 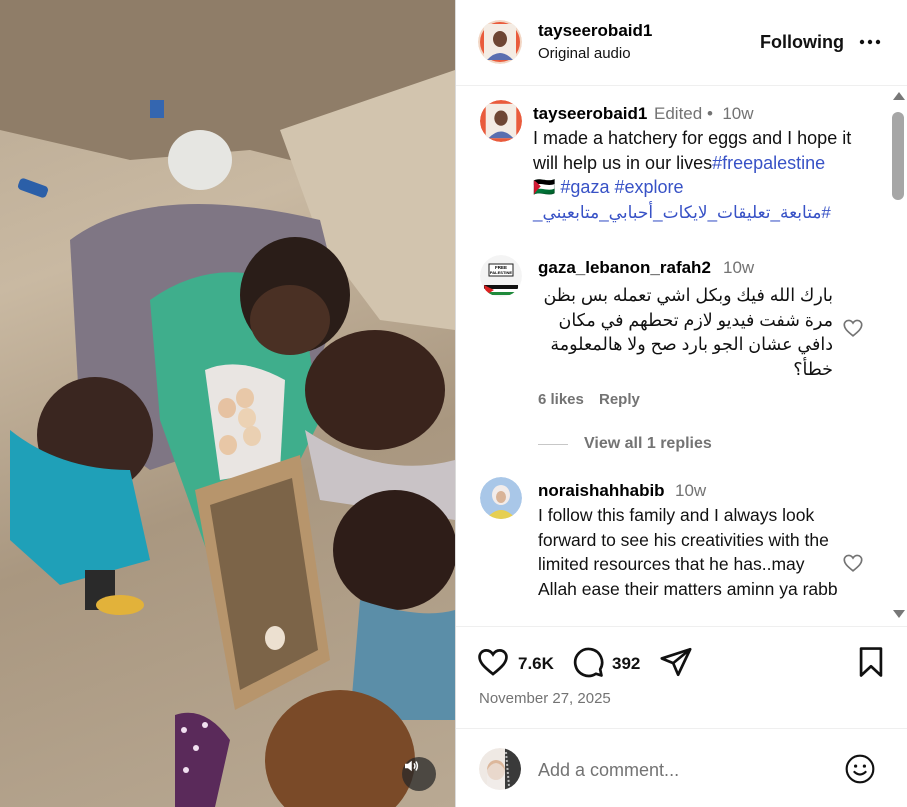 I want to click on view-replies-label: View all 1 replies, so click(x=648, y=443).